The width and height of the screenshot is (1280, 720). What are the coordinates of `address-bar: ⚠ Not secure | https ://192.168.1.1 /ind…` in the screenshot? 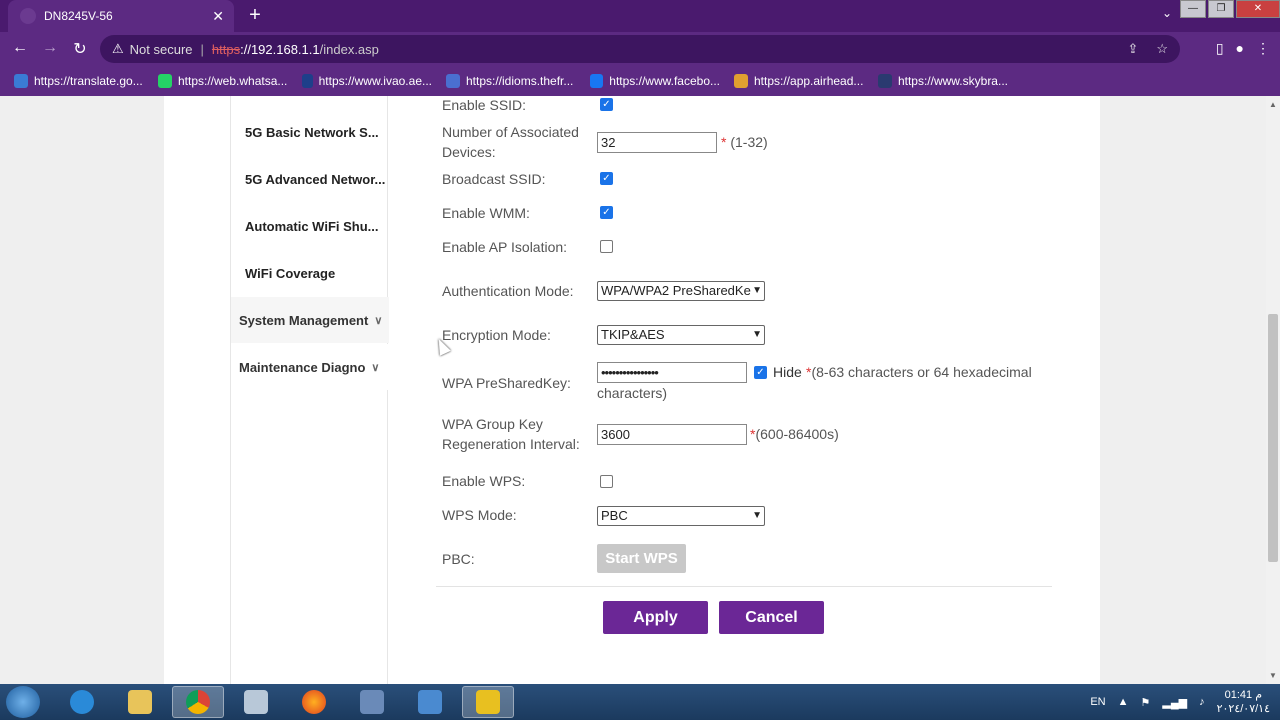 It's located at (640, 49).